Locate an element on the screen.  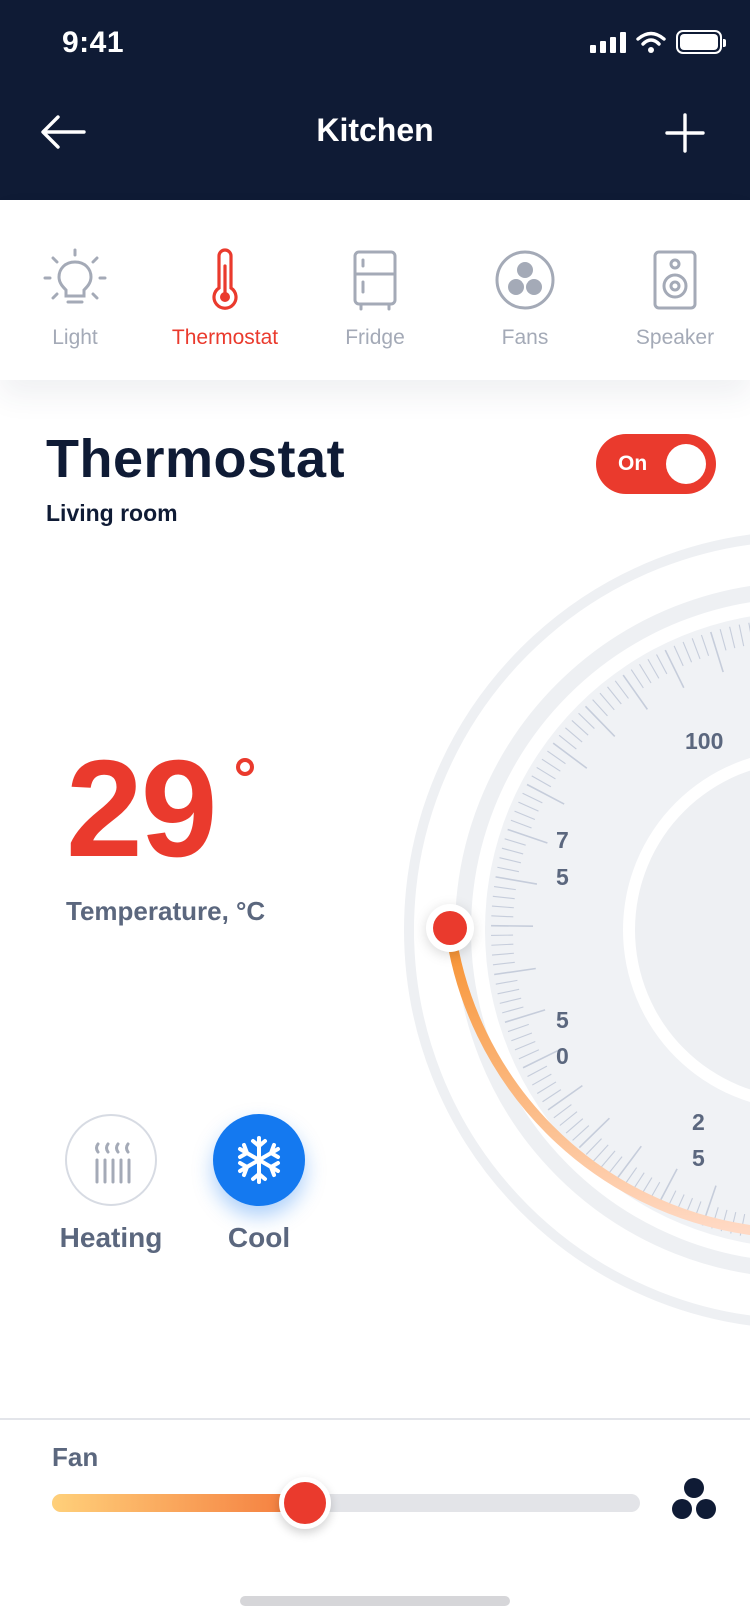
lightbulb-icon is located at coordinates (75, 276).